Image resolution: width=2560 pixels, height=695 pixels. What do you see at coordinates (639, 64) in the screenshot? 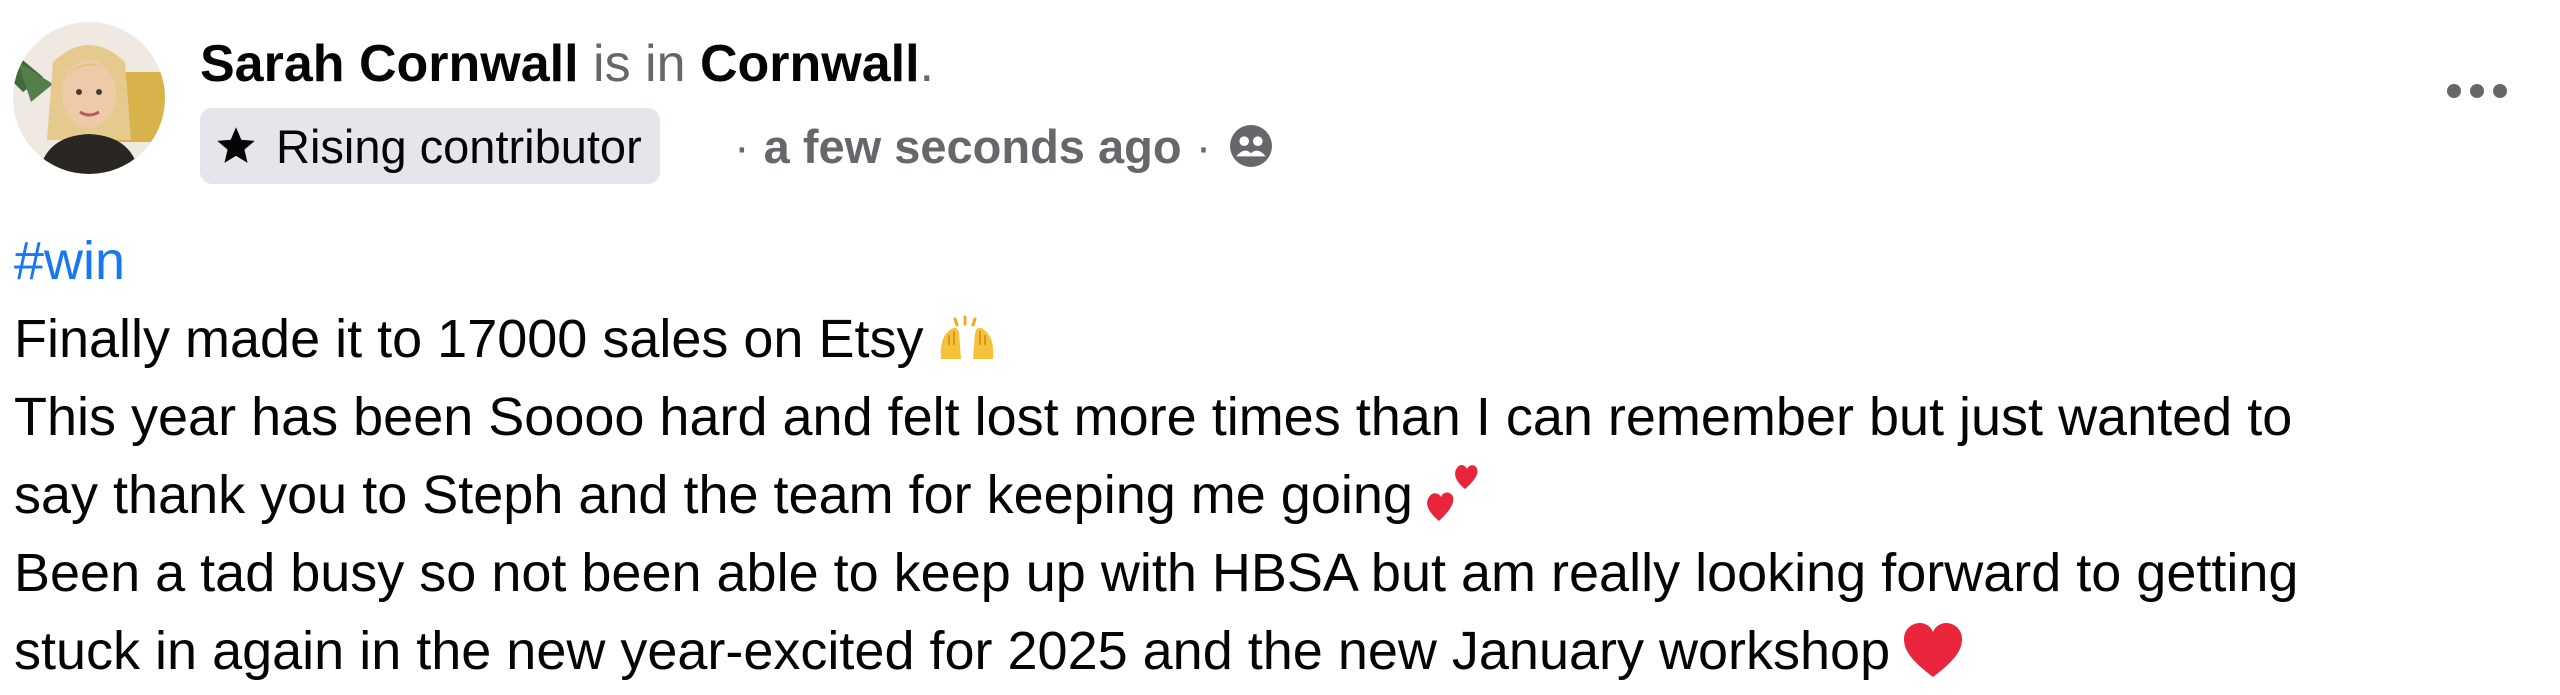
I see `author-connector: is in` at bounding box center [639, 64].